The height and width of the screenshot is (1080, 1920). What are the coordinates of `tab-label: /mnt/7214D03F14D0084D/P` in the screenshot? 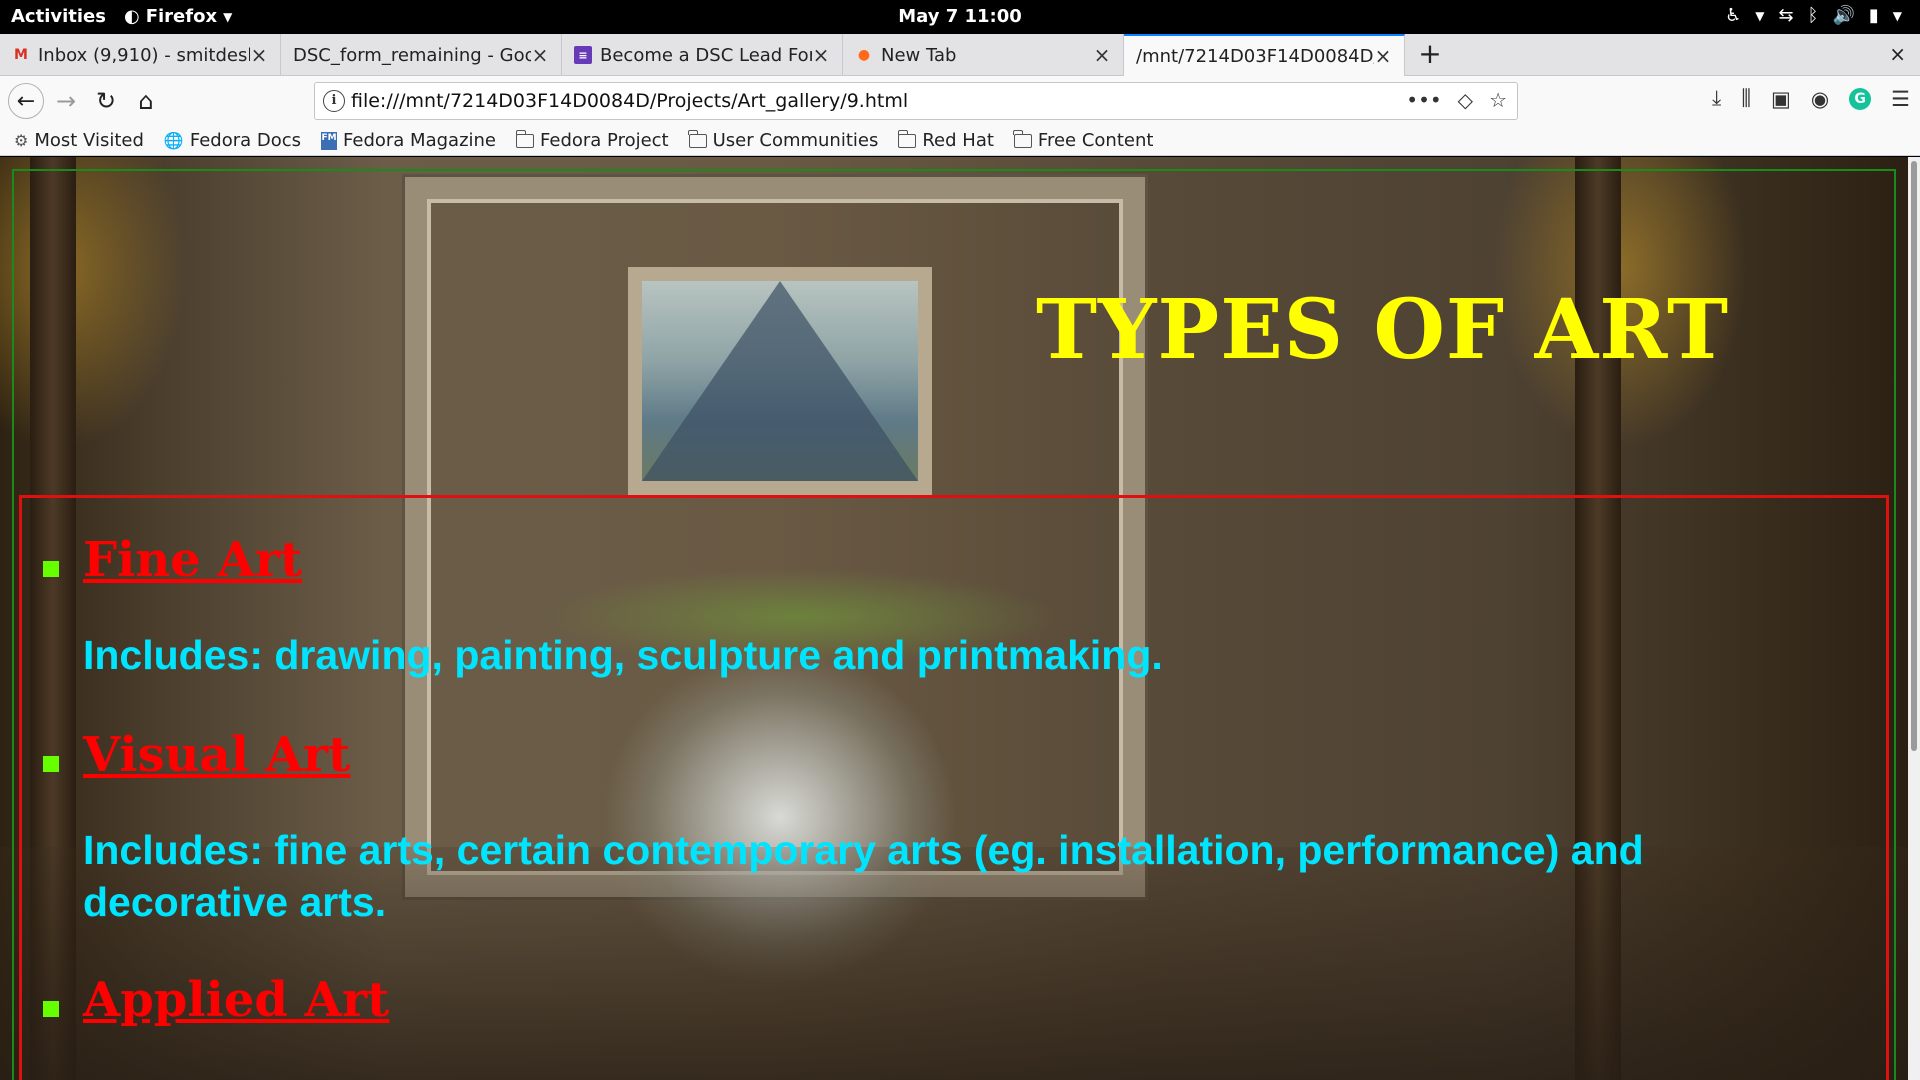 It's located at (1255, 56).